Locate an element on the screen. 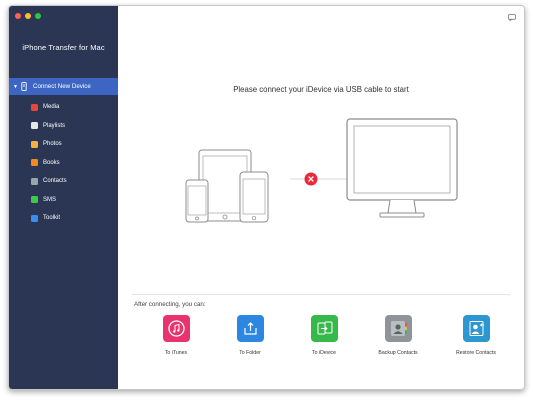 The image size is (533, 400). usb-device-icon is located at coordinates (24, 86).